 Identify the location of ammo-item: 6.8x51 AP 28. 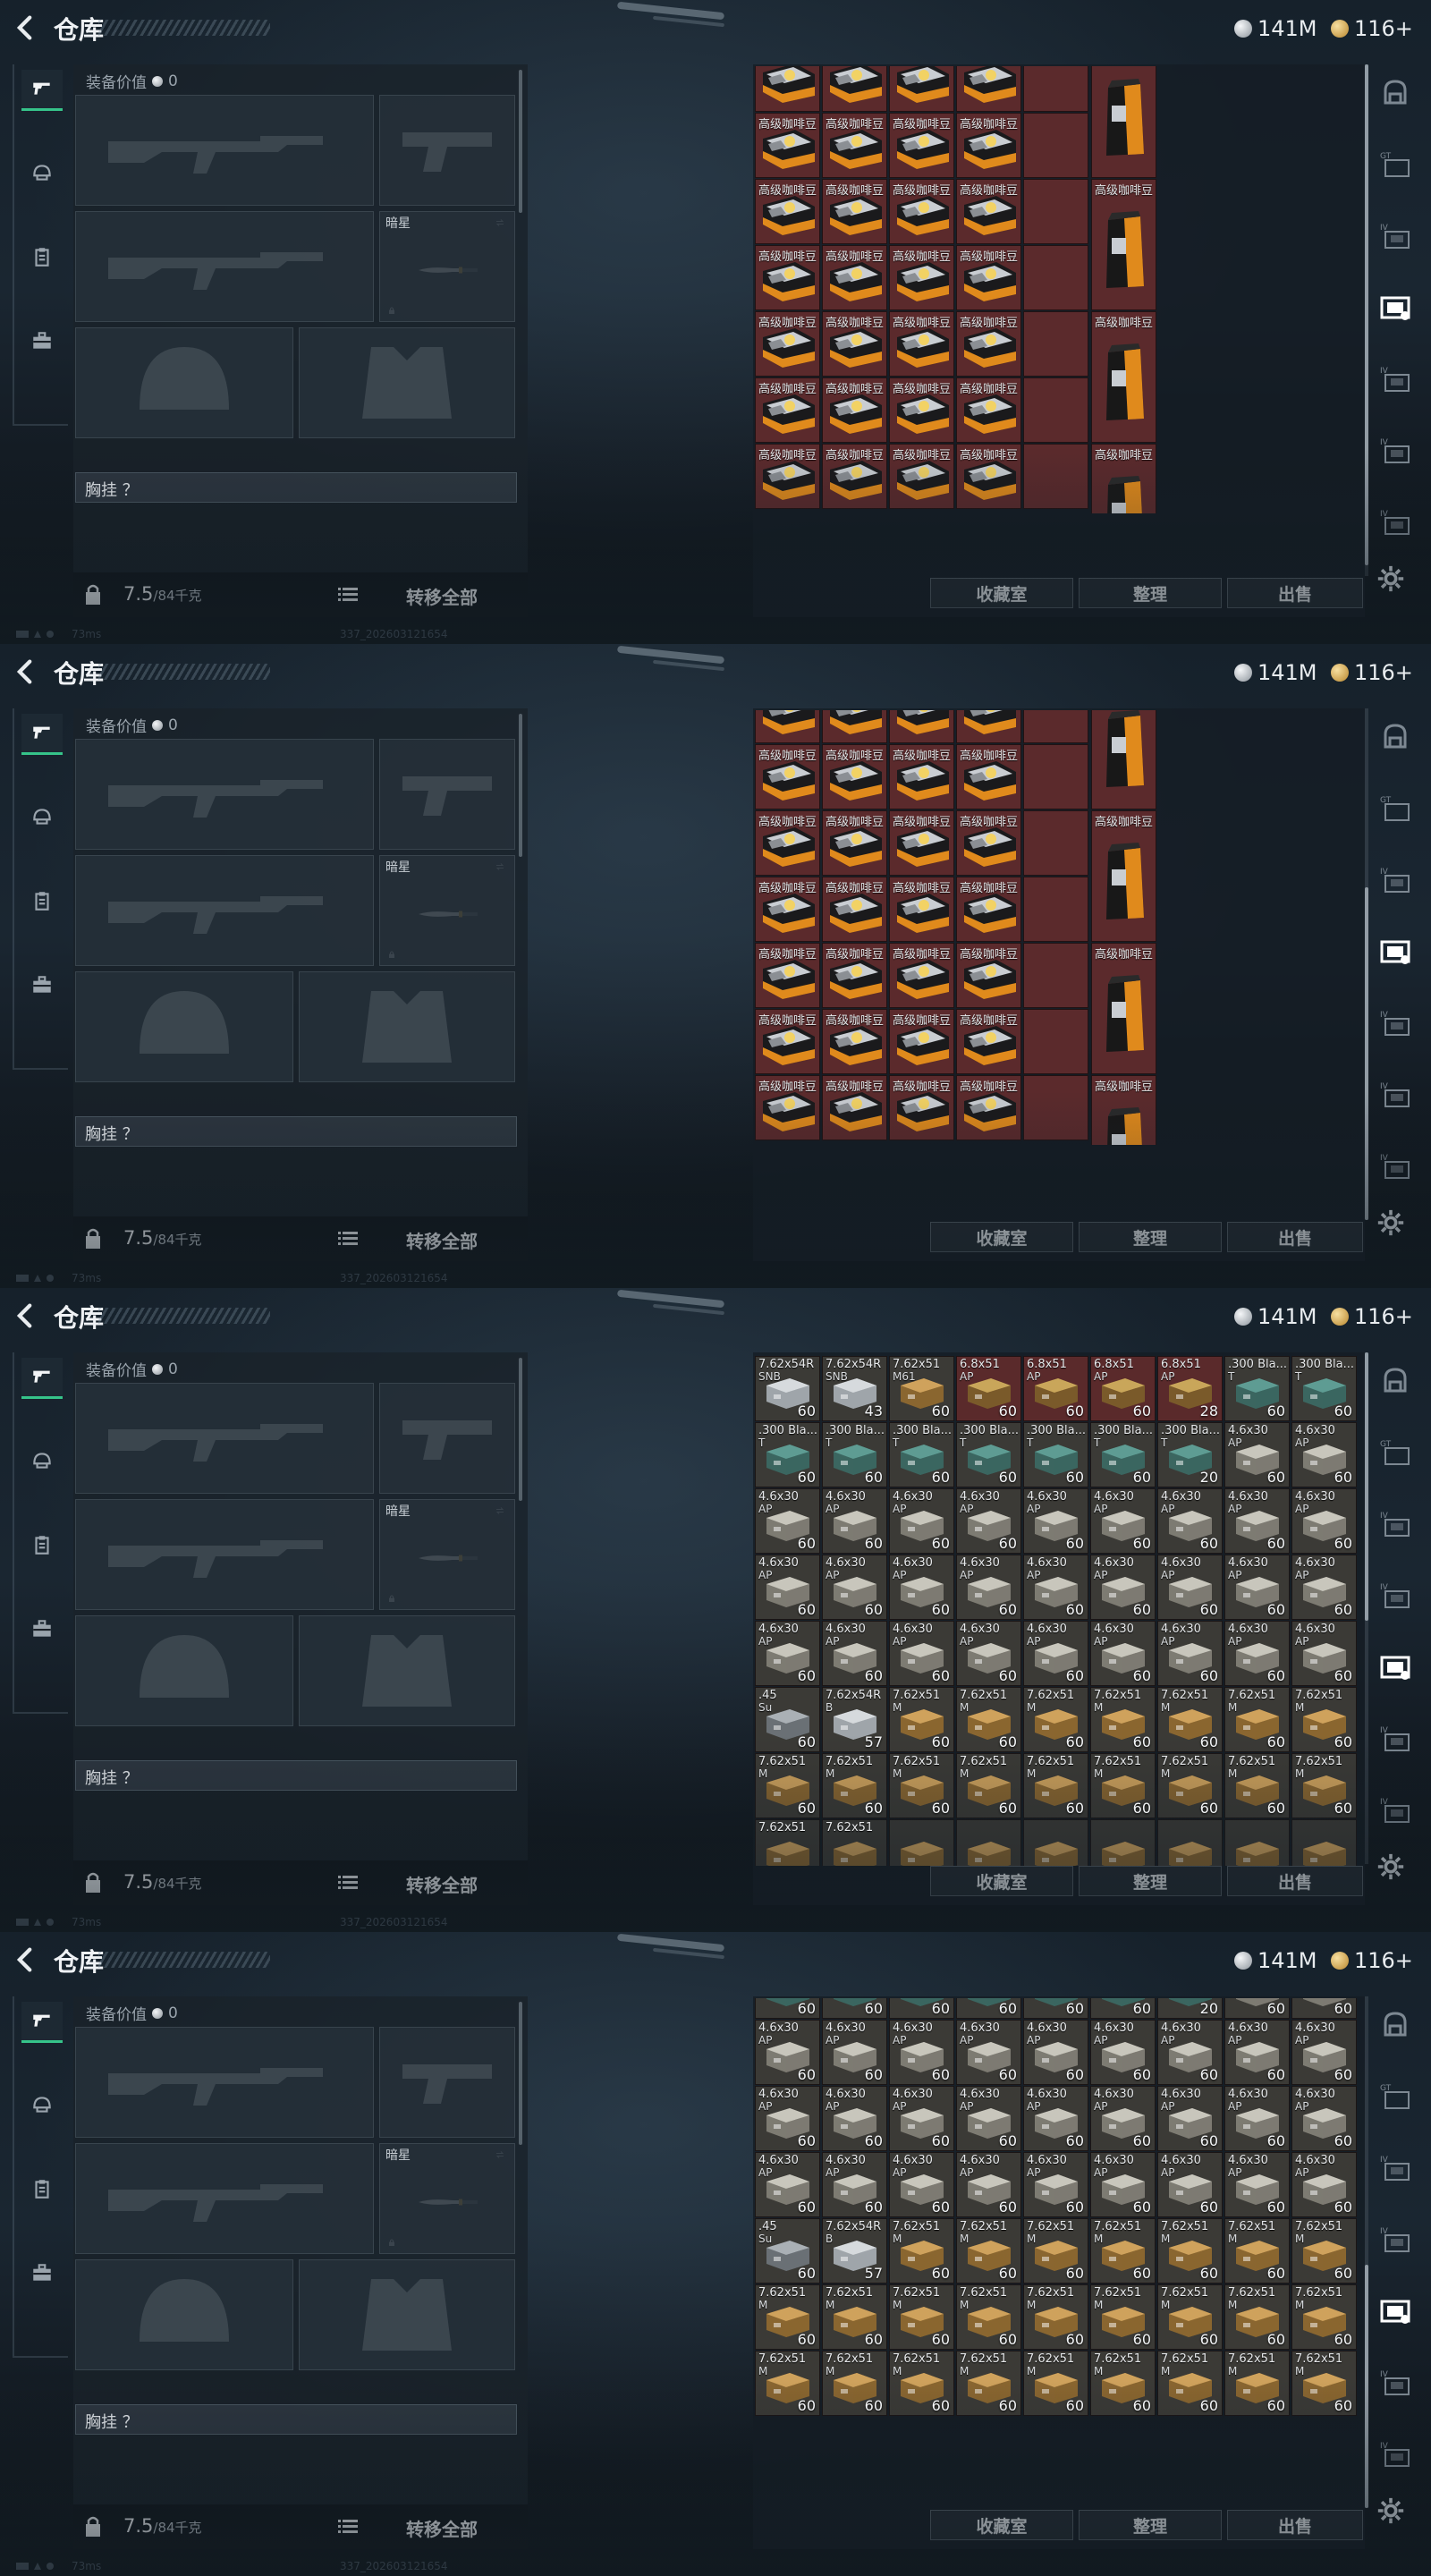
(1190, 1388).